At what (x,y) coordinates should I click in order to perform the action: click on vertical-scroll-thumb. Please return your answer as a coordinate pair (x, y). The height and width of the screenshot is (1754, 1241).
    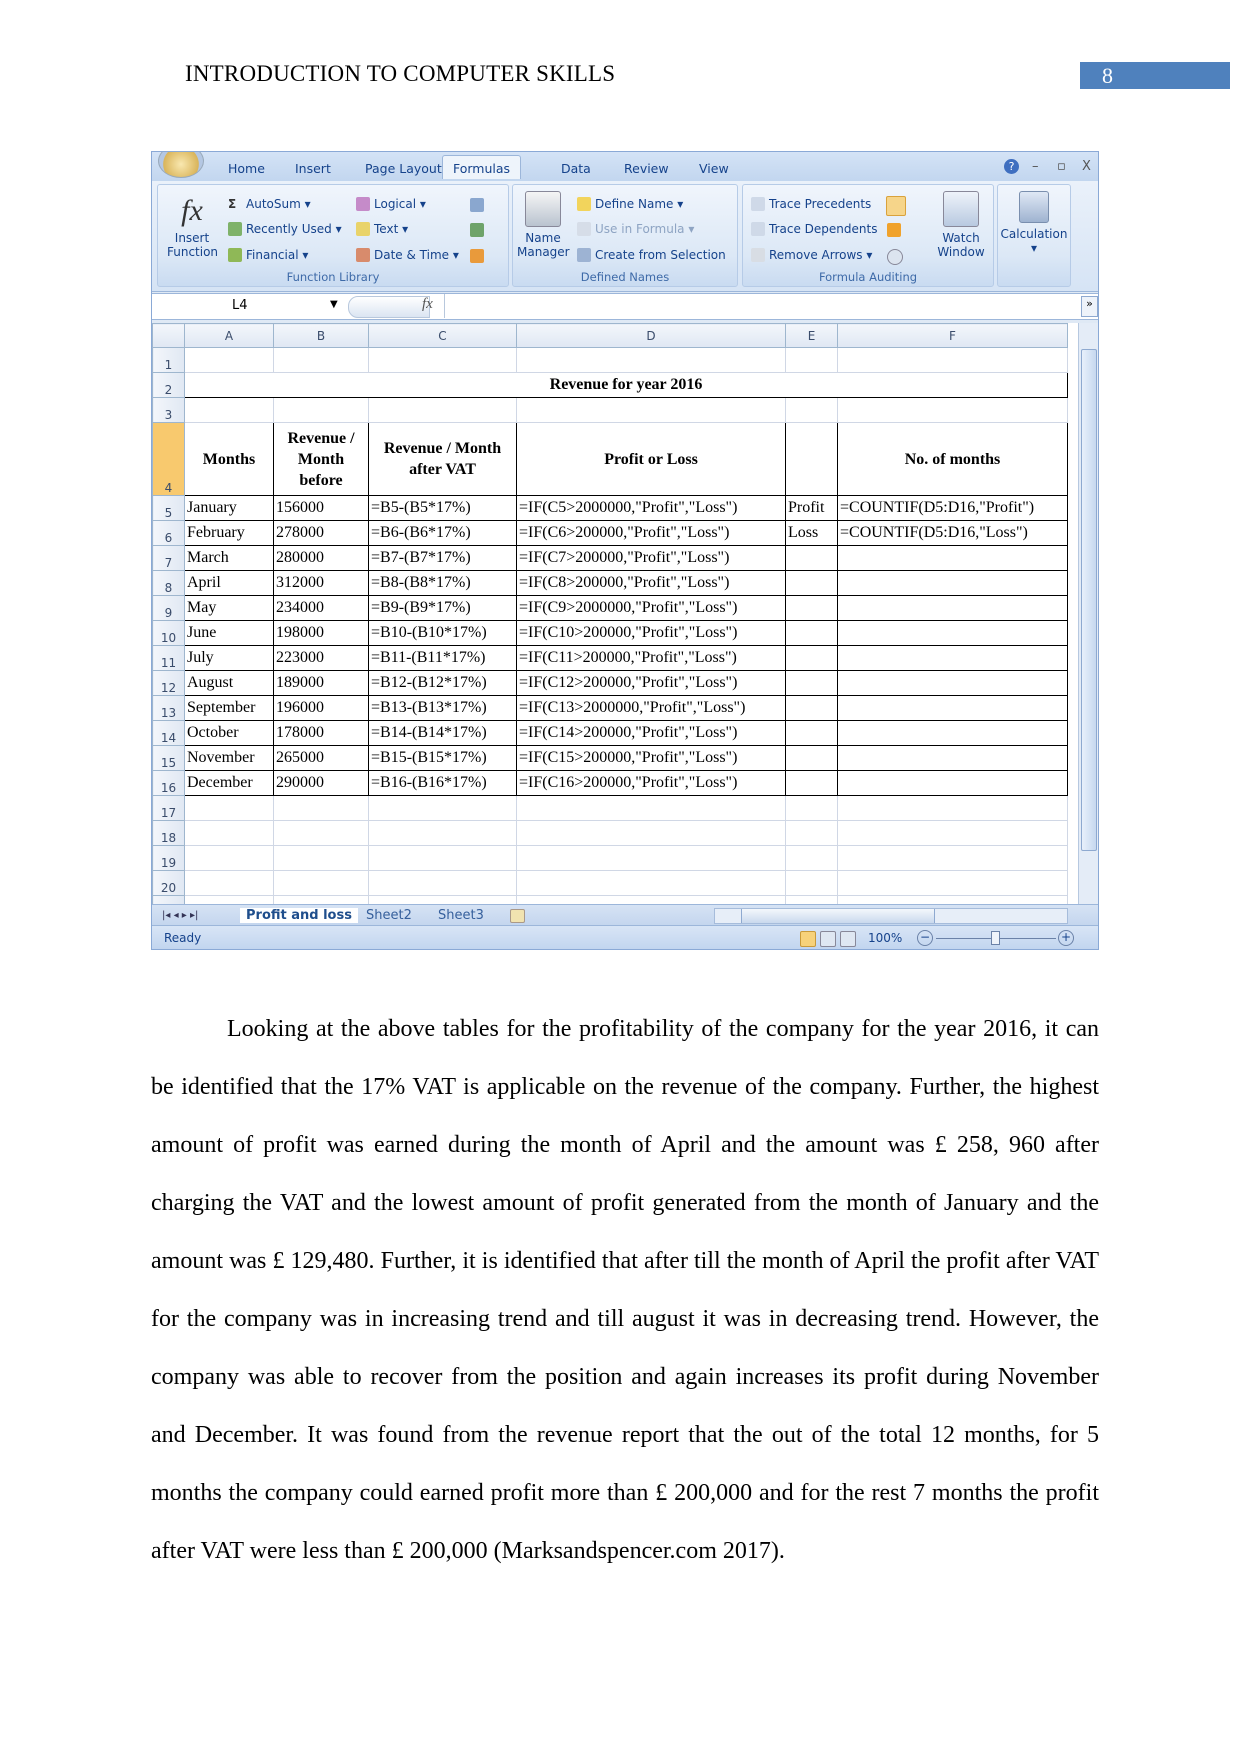
    Looking at the image, I should click on (1089, 600).